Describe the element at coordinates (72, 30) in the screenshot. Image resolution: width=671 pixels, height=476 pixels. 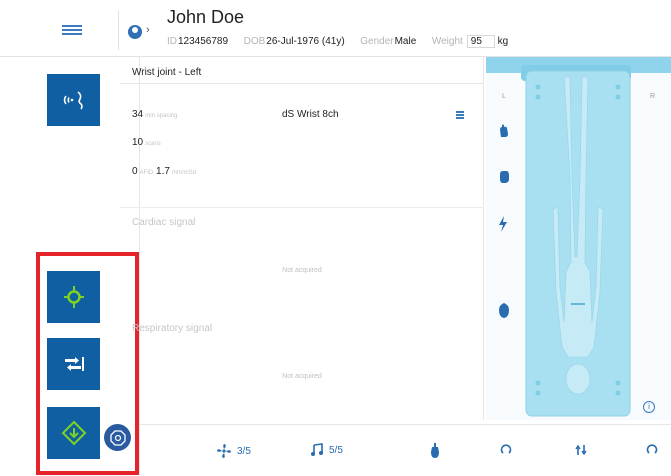
I see `menu-icon` at that location.